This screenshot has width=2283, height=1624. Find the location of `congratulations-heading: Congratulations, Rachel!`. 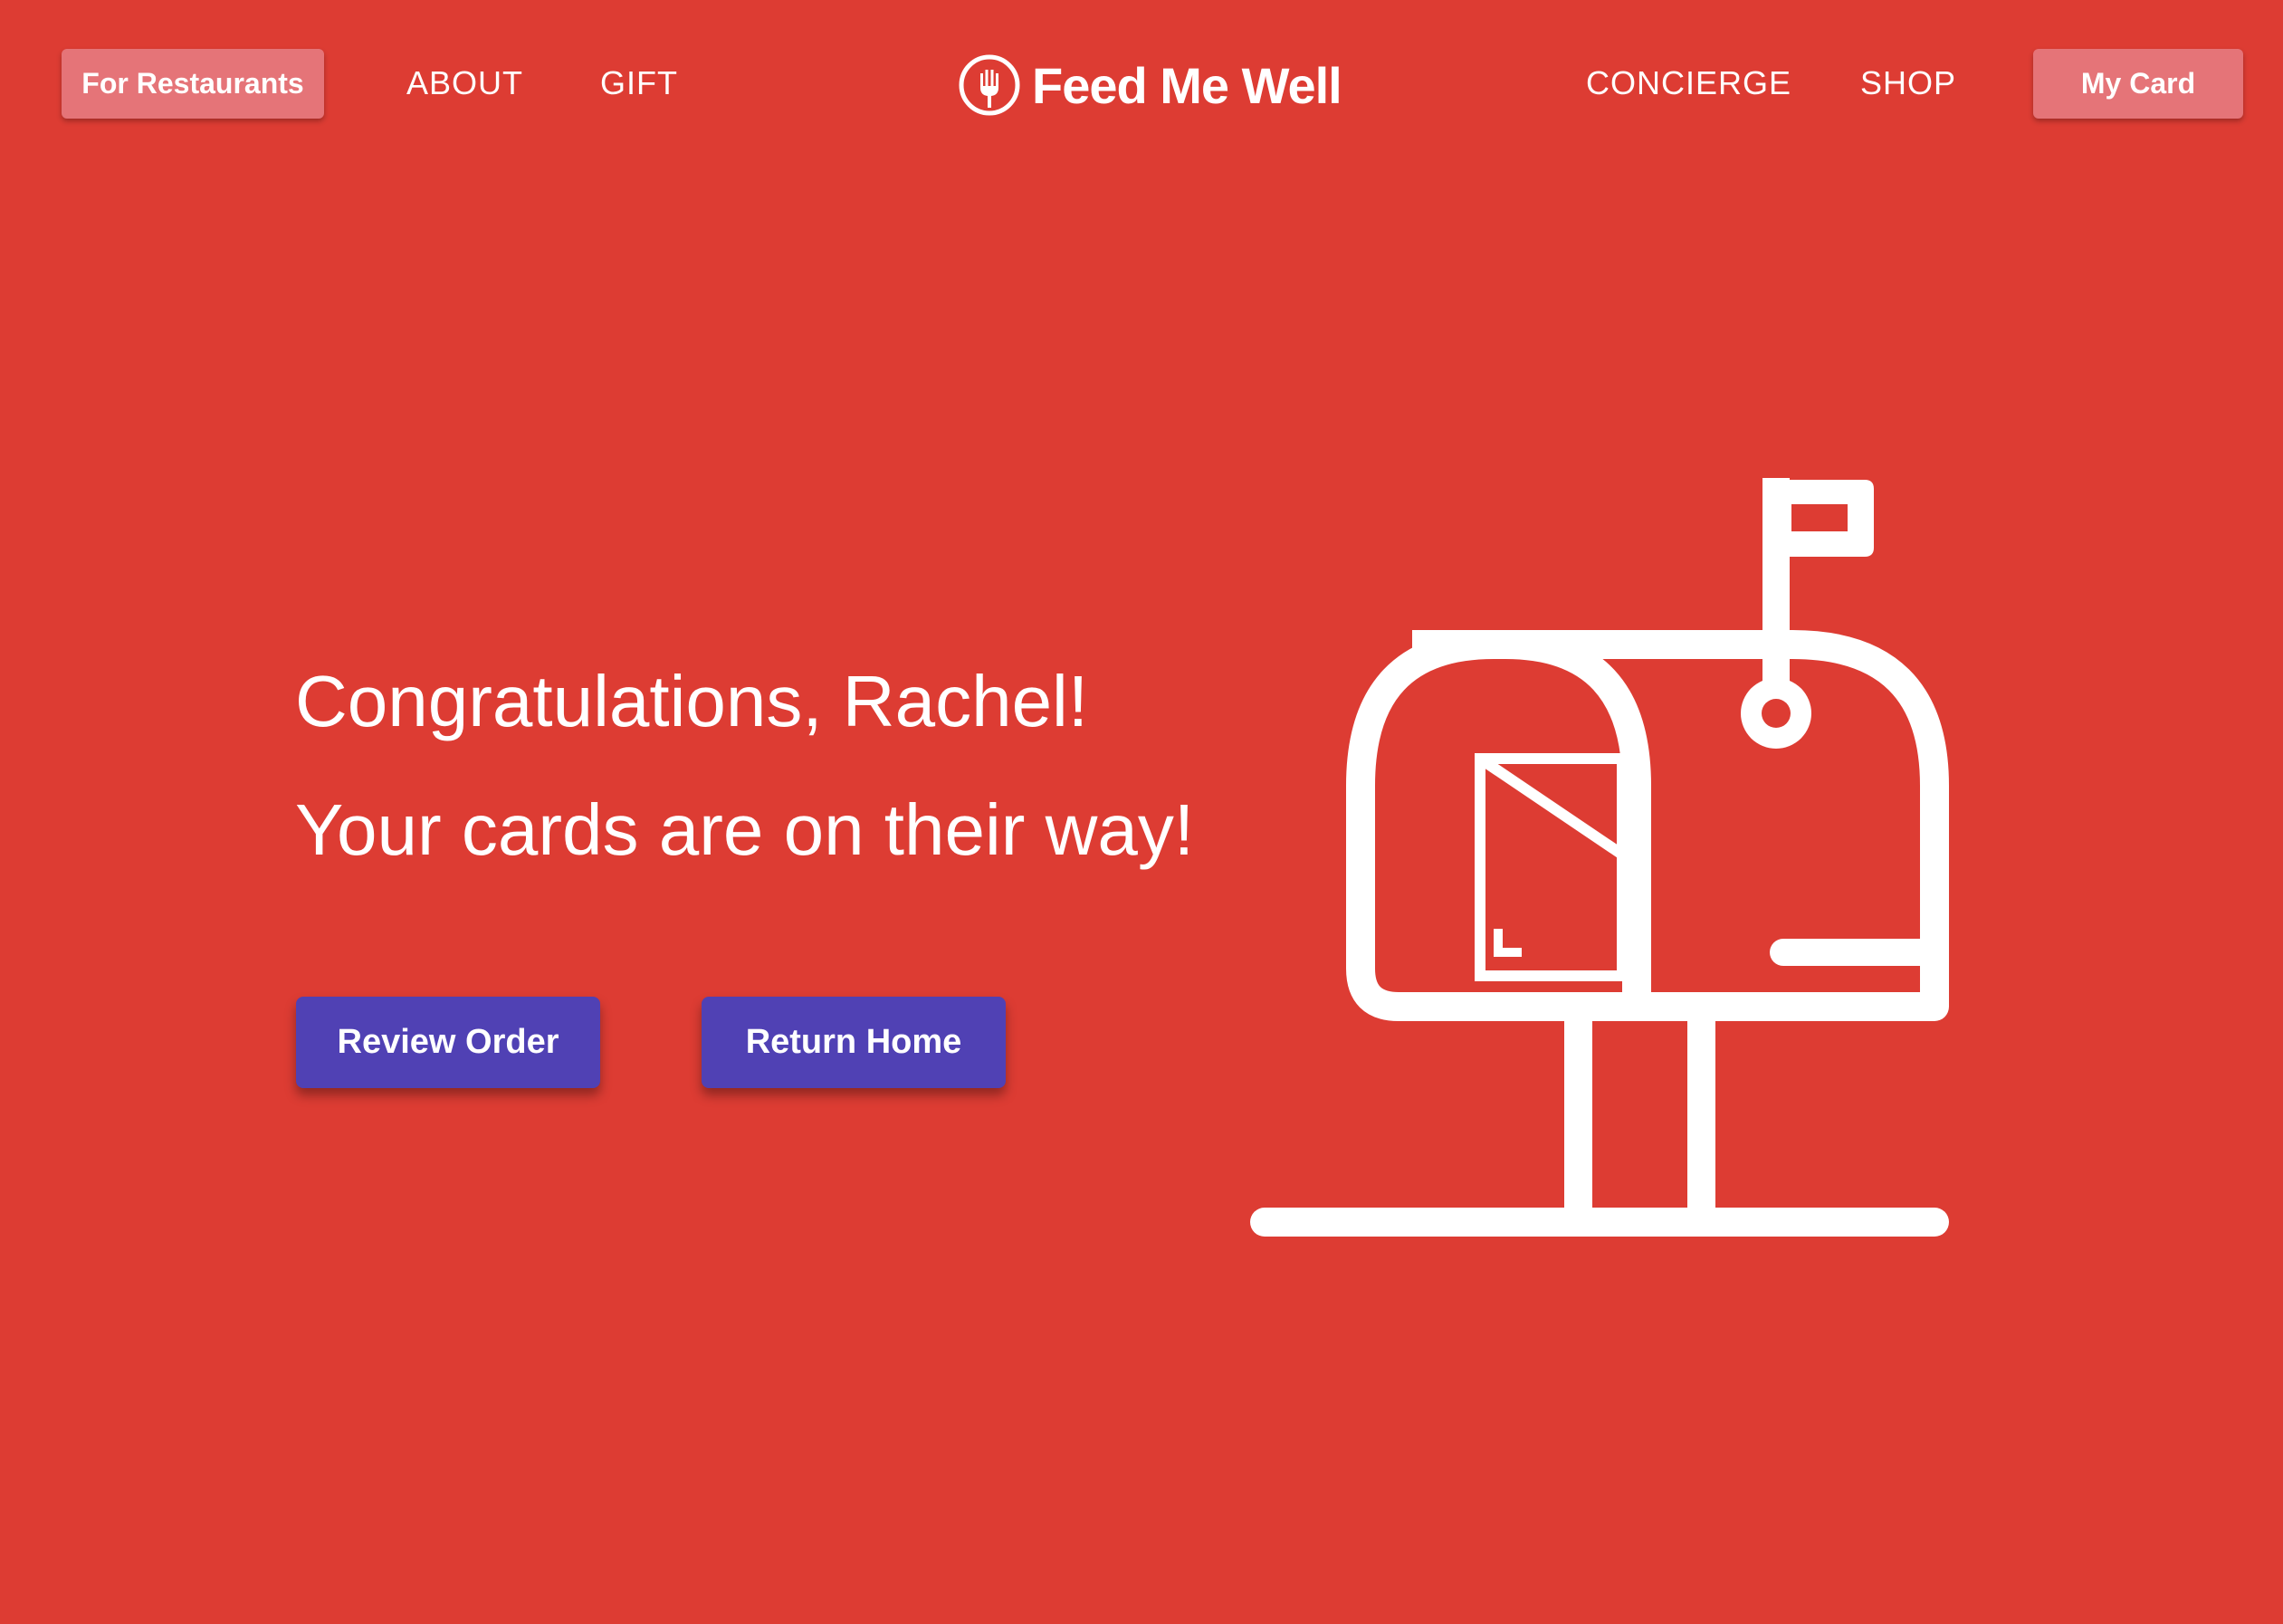

congratulations-heading: Congratulations, Rachel! is located at coordinates (692, 701).